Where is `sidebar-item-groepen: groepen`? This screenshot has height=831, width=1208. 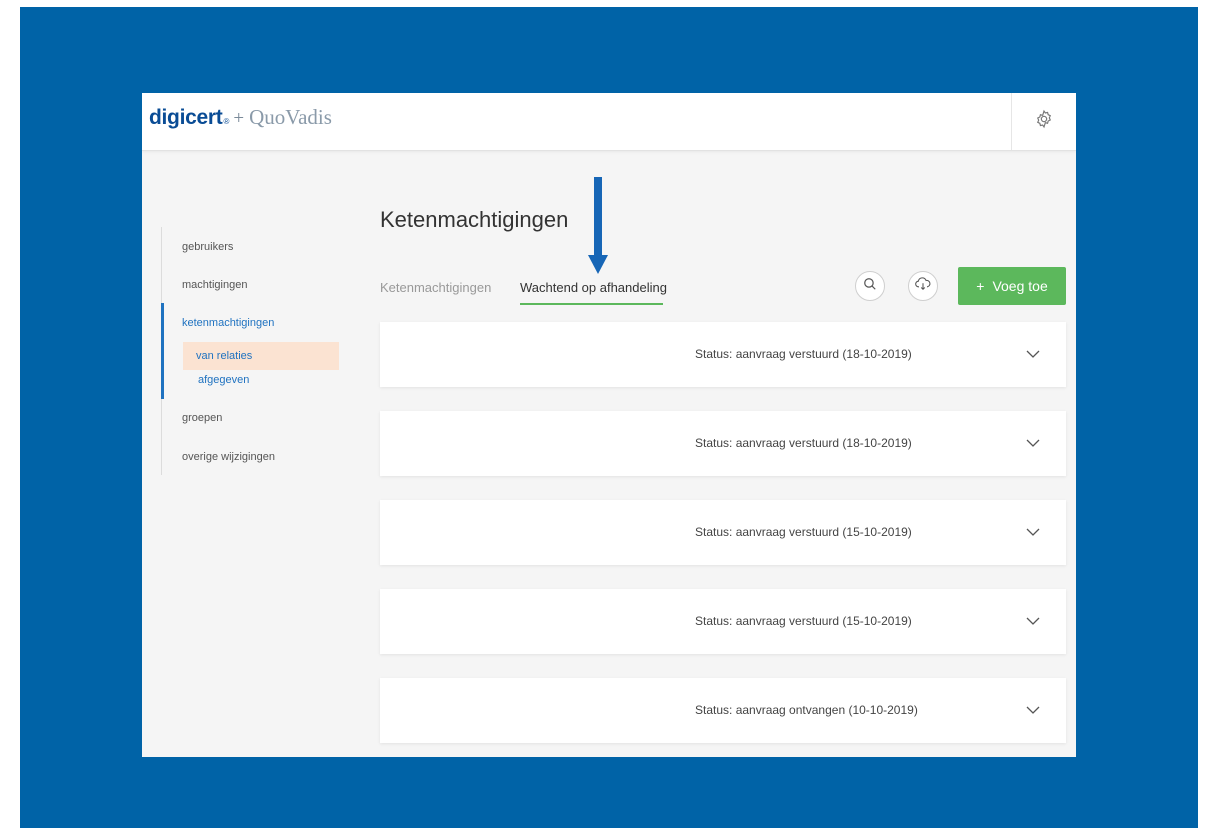
sidebar-item-groepen: groepen is located at coordinates (202, 418).